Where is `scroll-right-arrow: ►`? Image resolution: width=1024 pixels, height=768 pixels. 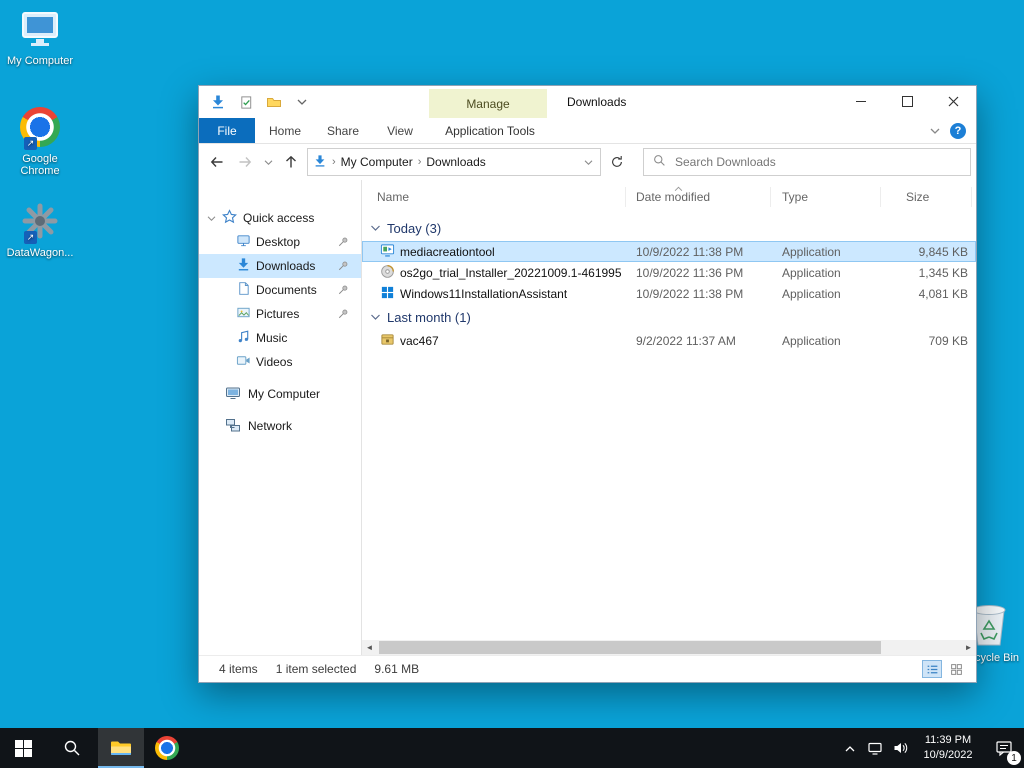
scroll-right-arrow: ► is located at coordinates (968, 647).